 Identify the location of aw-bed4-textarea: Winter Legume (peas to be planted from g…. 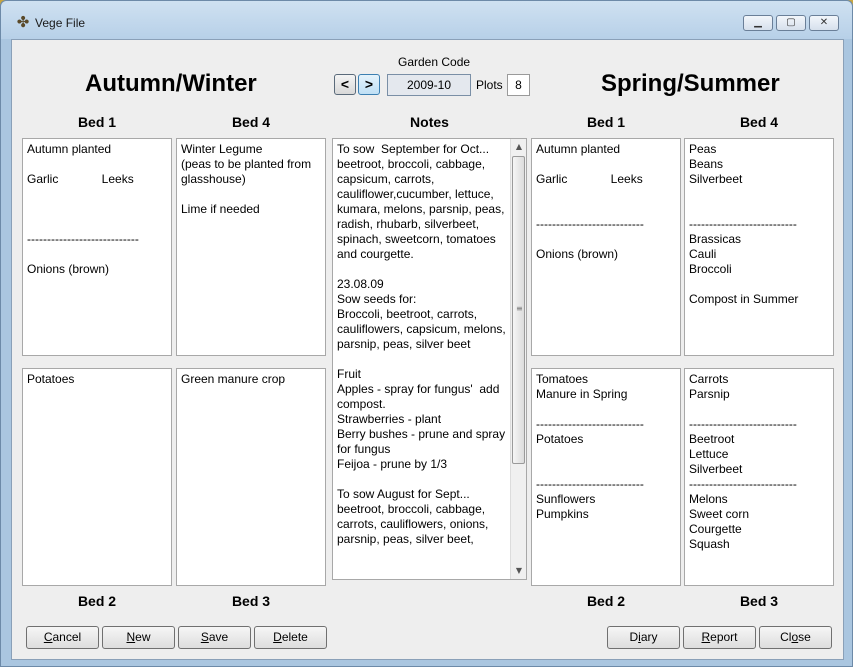
(251, 247).